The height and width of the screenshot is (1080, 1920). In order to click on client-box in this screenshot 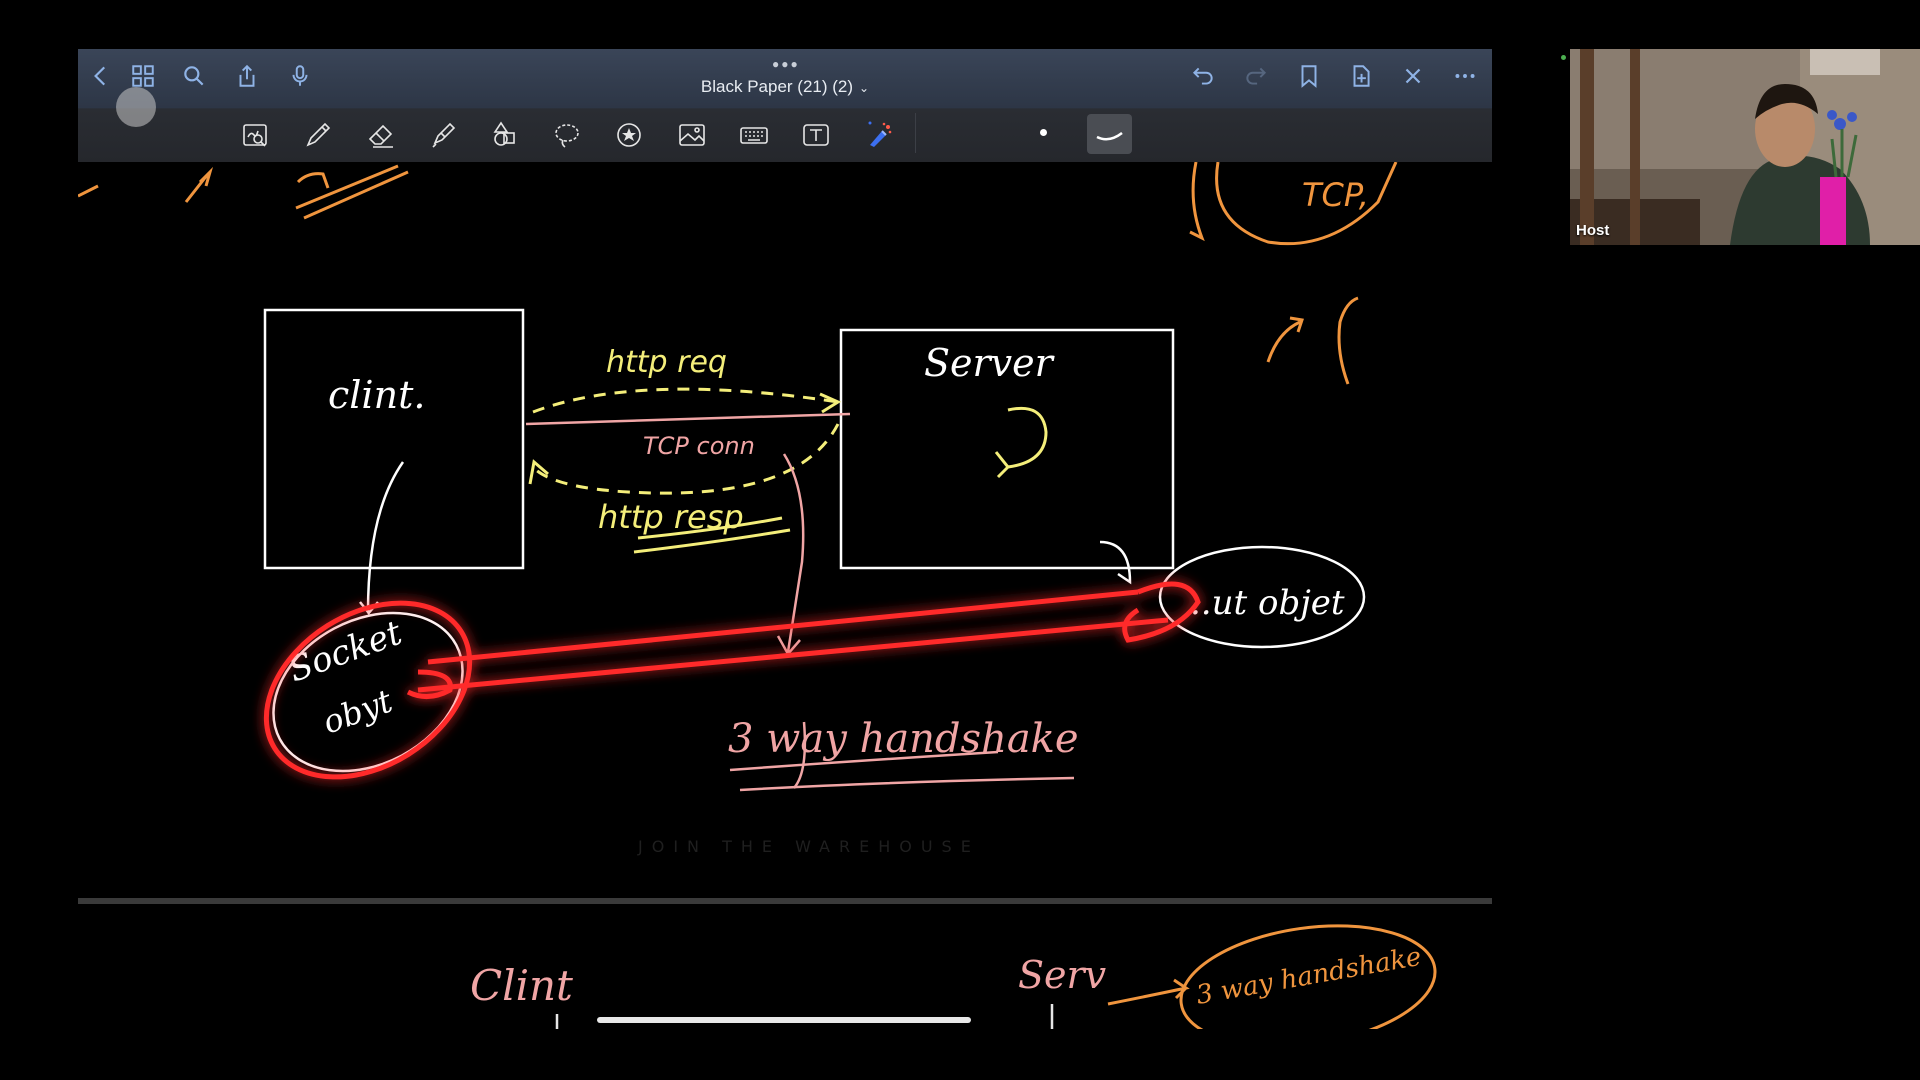, I will do `click(394, 439)`.